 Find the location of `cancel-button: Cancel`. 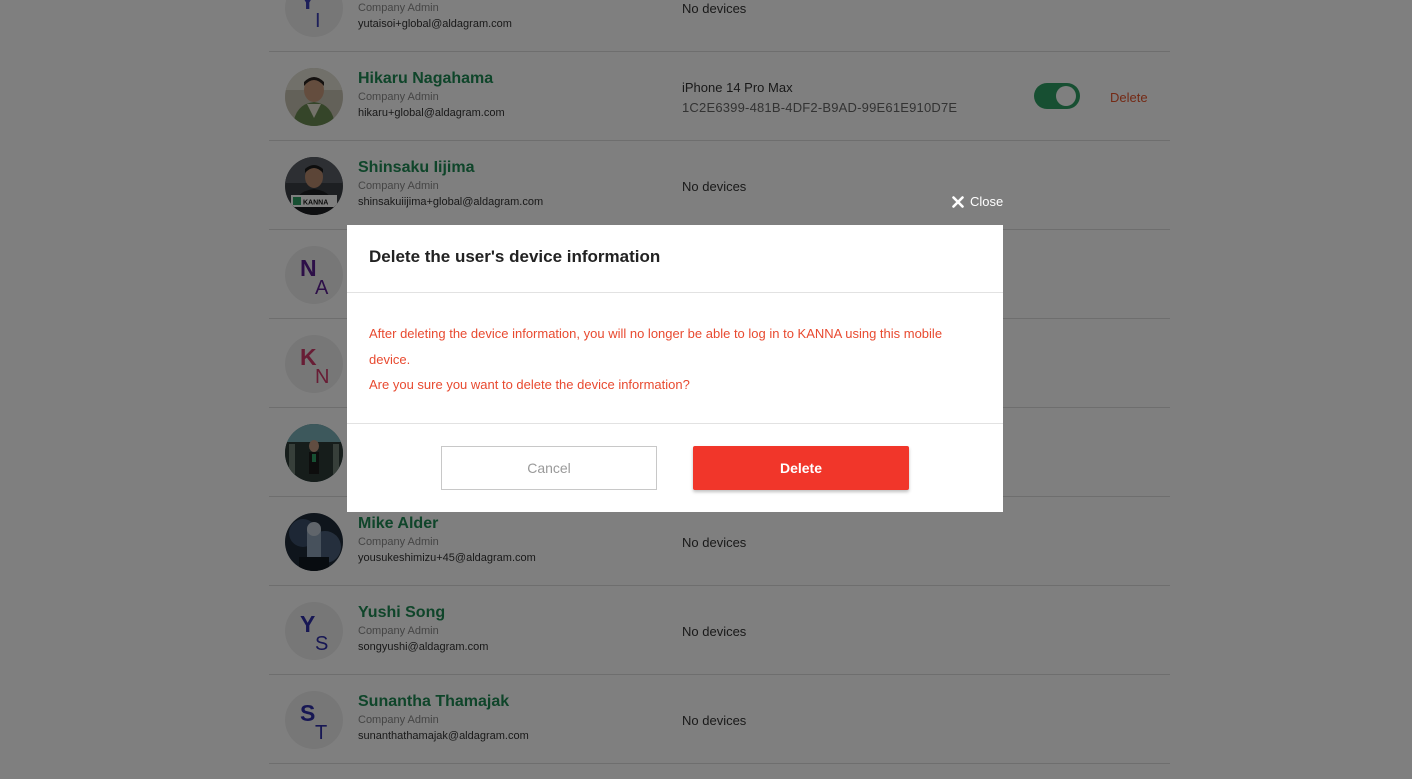

cancel-button: Cancel is located at coordinates (549, 468).